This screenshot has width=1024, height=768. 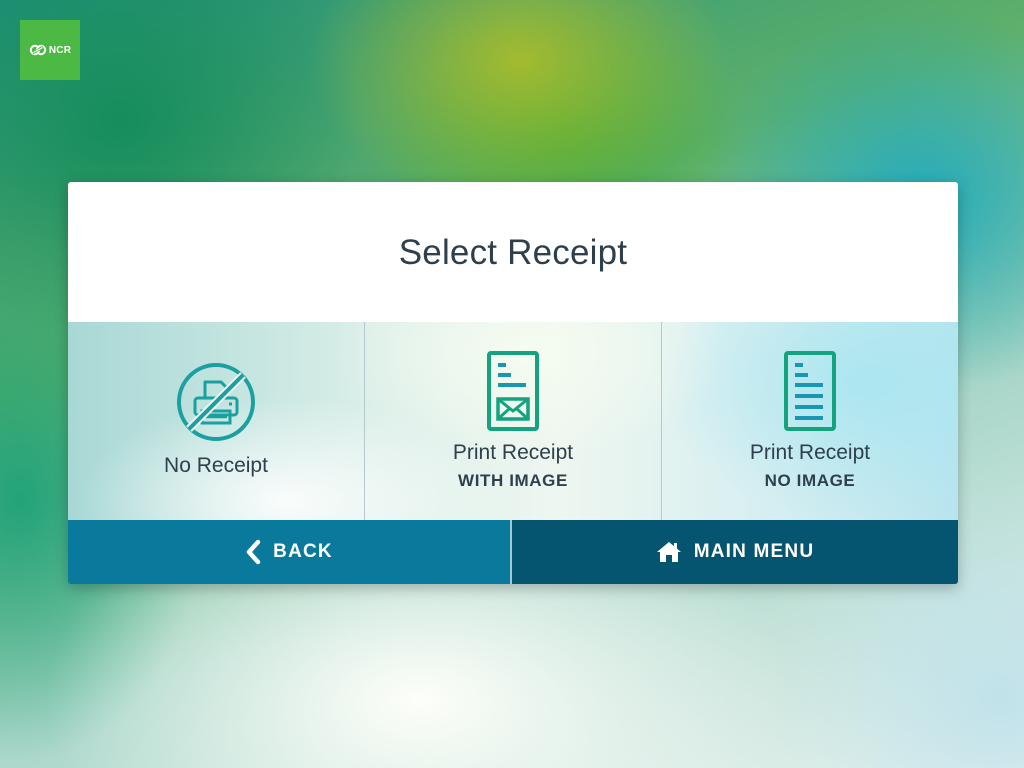 I want to click on print-receipt-with-image-option: Print Receipt WITH IMAGE, so click(x=512, y=421).